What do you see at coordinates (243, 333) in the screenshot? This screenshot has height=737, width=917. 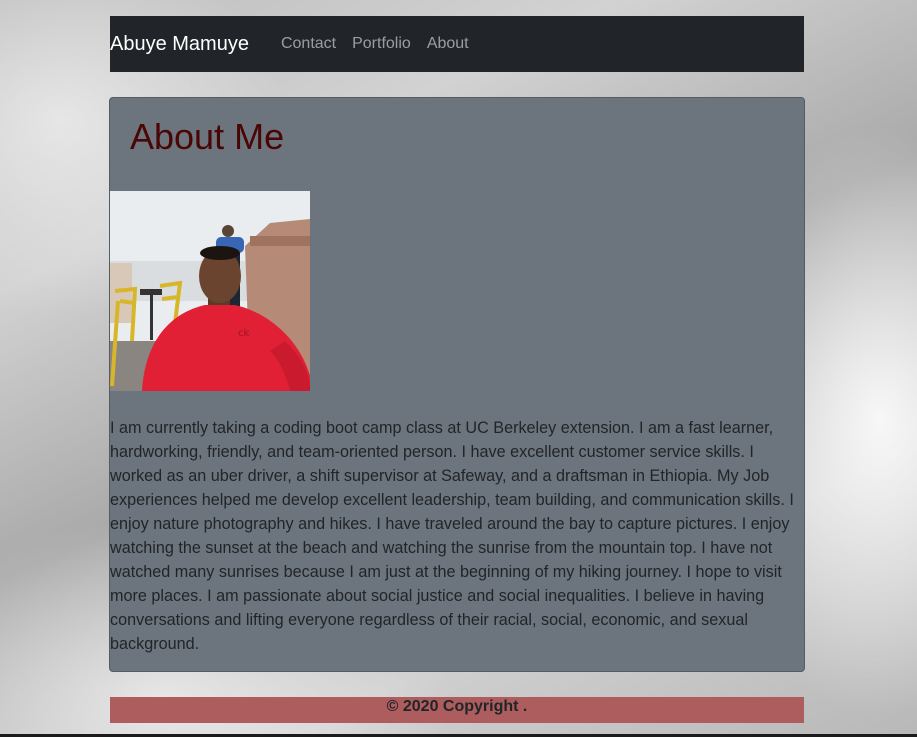 I see `photo-logo-text: ck` at bounding box center [243, 333].